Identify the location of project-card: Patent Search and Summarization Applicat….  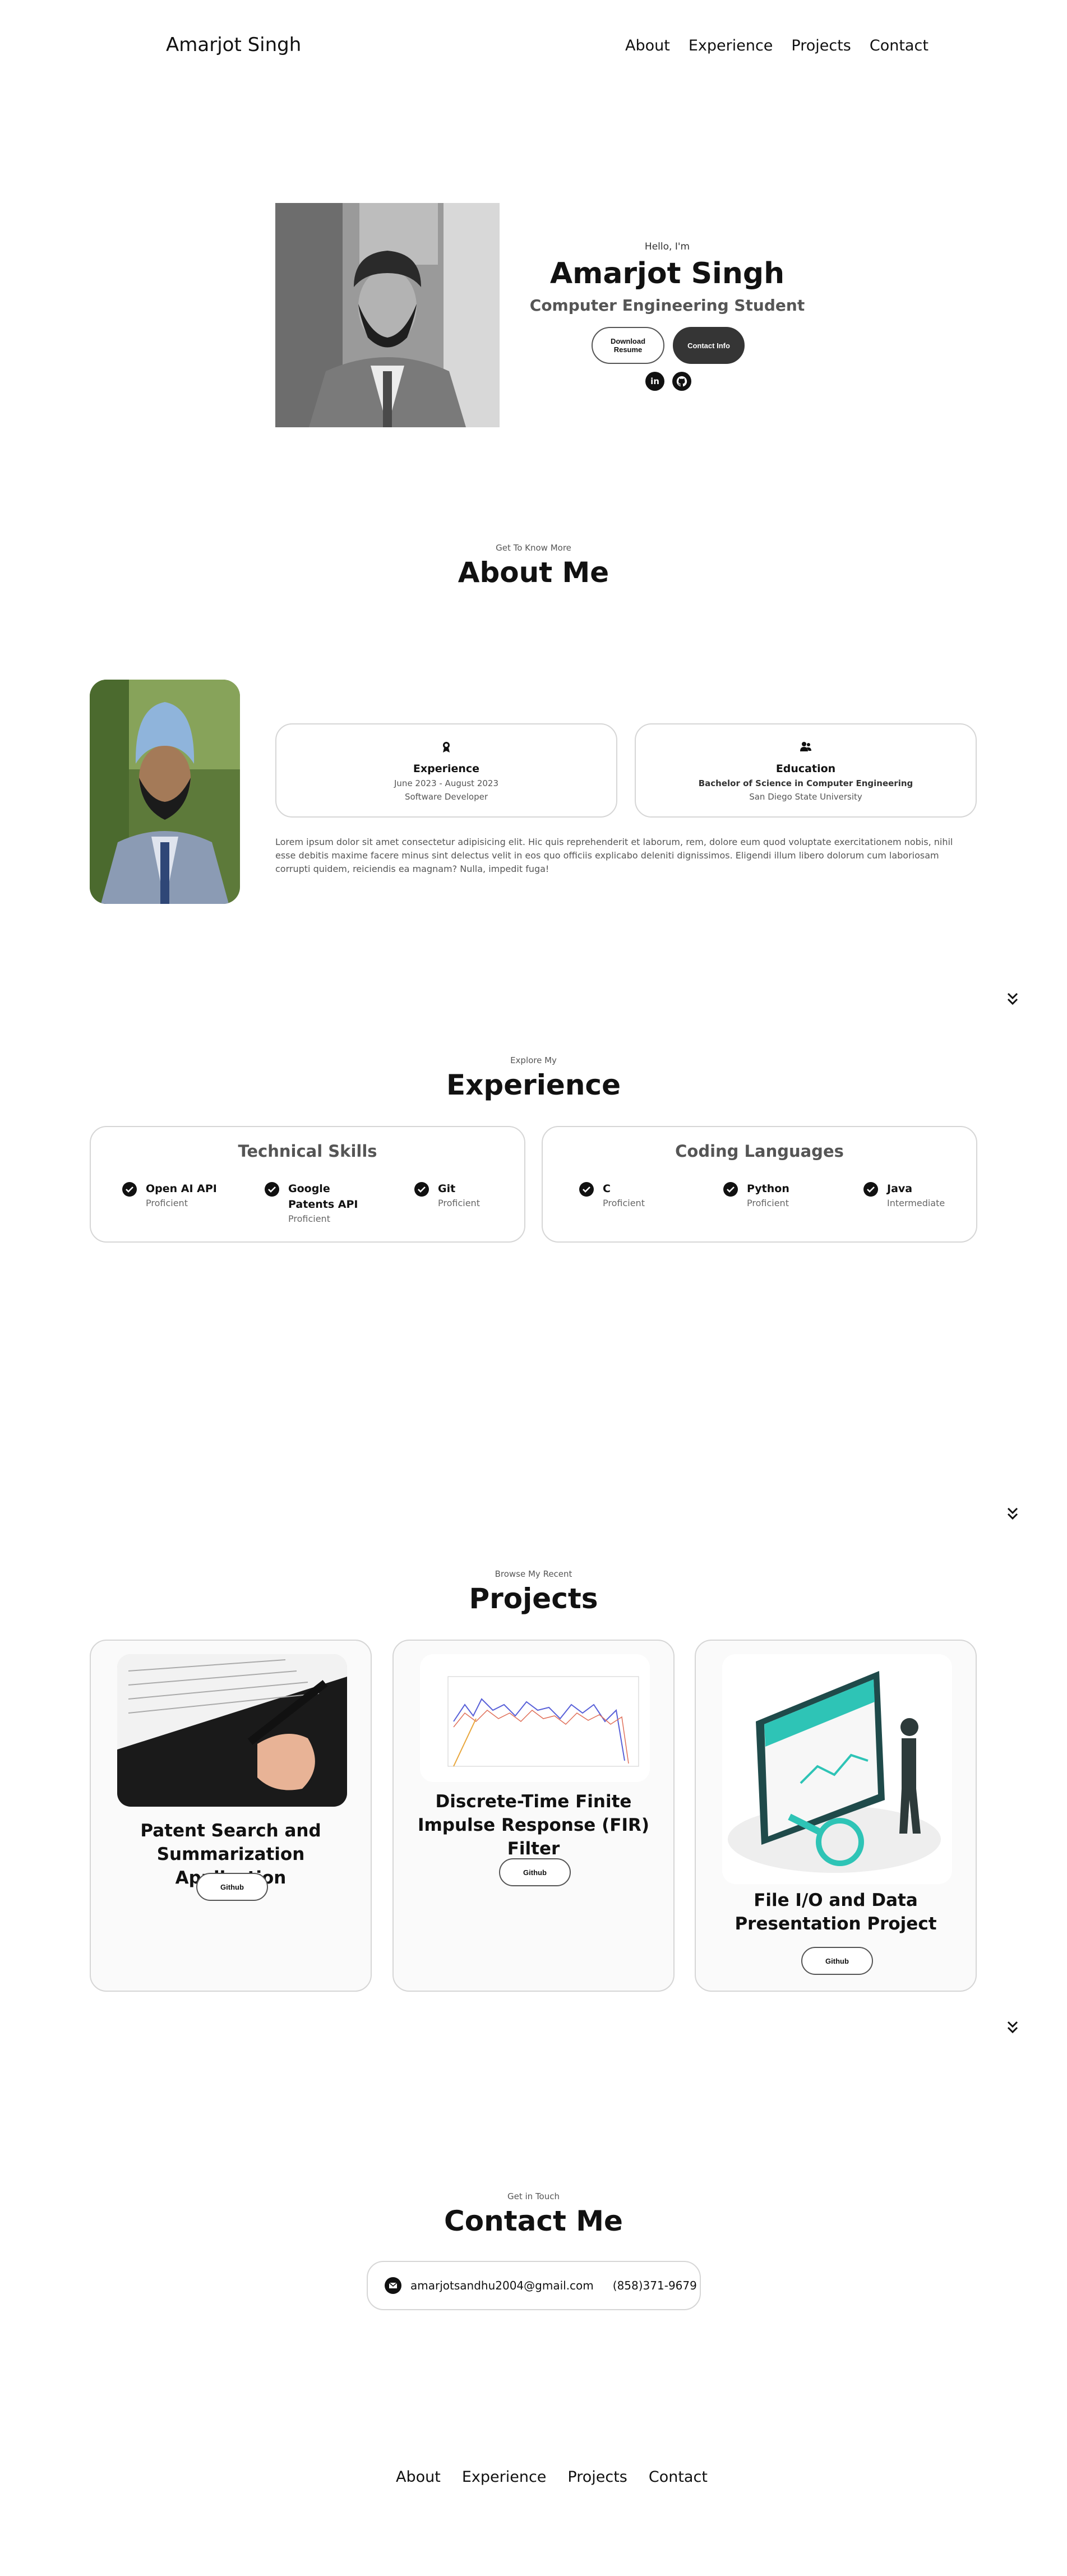
(231, 1816).